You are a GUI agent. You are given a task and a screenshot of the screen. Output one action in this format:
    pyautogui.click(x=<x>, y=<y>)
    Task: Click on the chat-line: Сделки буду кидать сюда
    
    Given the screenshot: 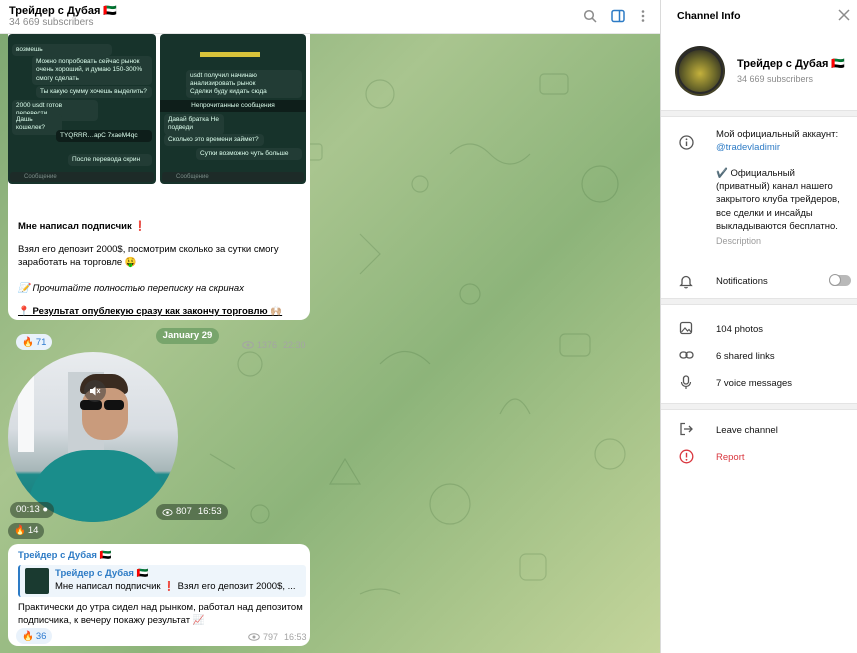 What is the action you would take?
    pyautogui.click(x=244, y=92)
    